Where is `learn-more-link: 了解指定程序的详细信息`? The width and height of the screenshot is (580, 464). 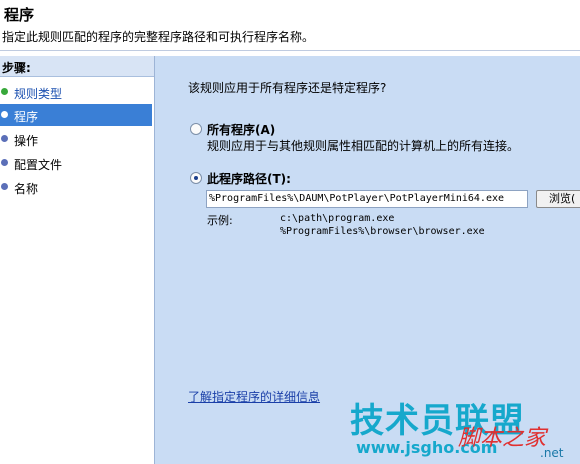 learn-more-link: 了解指定程序的详细信息 is located at coordinates (254, 396).